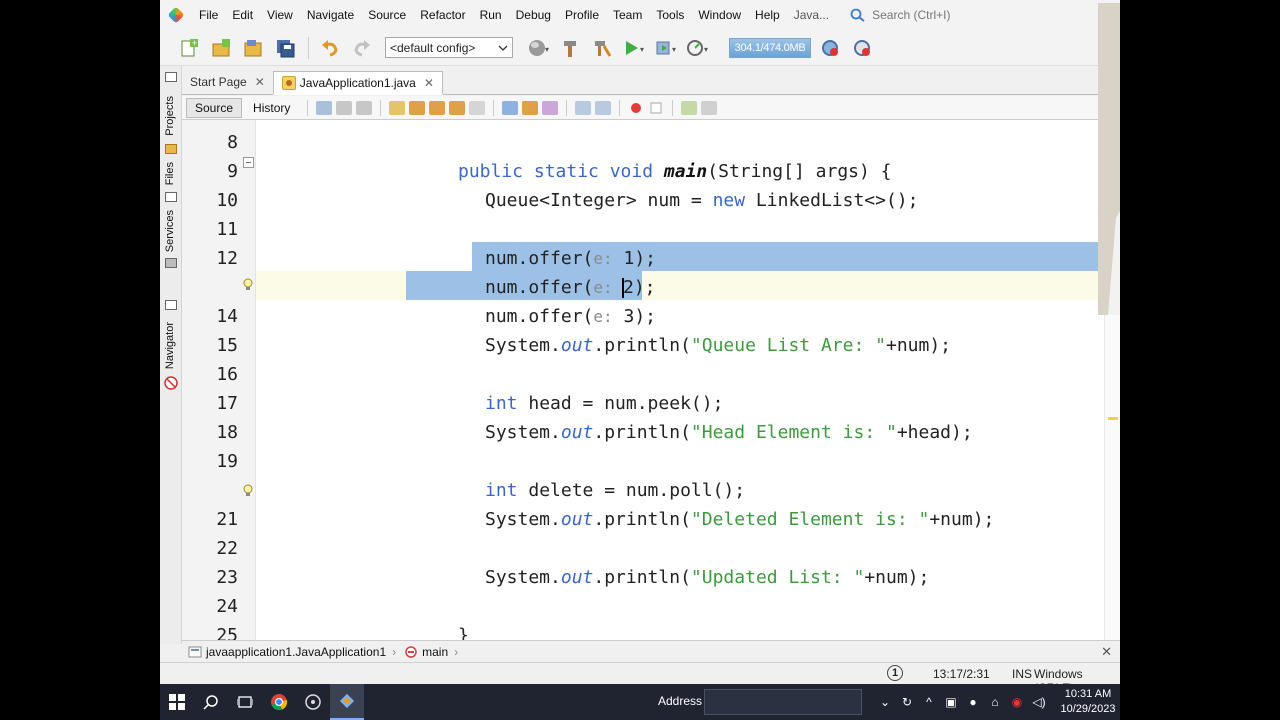 The width and height of the screenshot is (1280, 720). Describe the element at coordinates (344, 107) in the screenshot. I see `back-icon` at that location.